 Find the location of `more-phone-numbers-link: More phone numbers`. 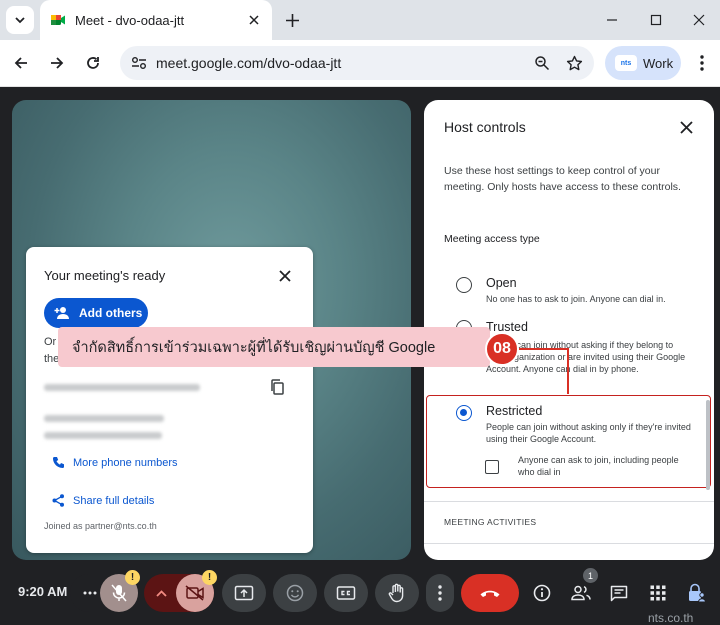

more-phone-numbers-link: More phone numbers is located at coordinates (115, 462).